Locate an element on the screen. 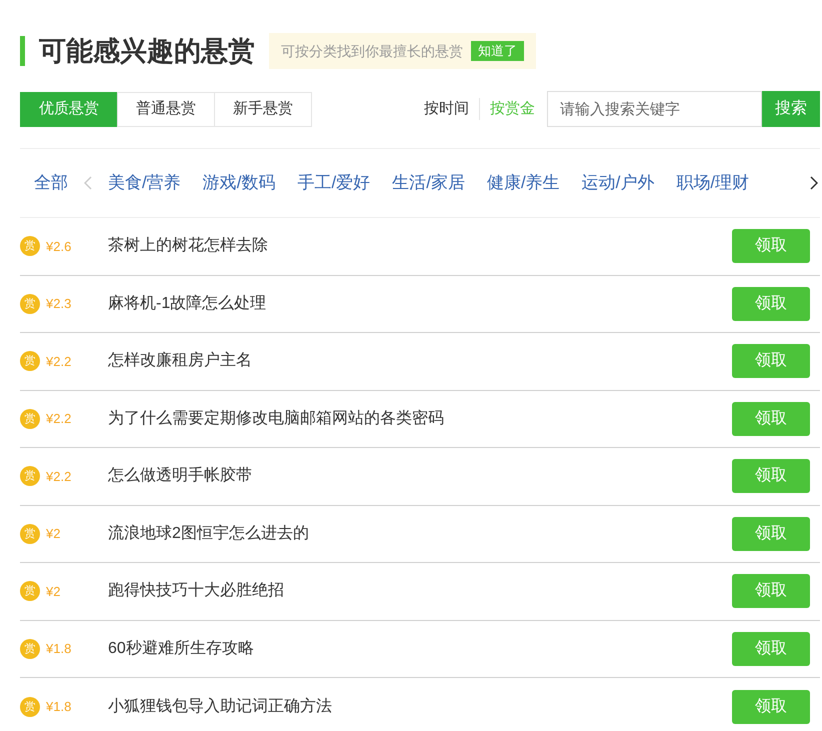 This screenshot has height=731, width=822. category-link: 全部 is located at coordinates (51, 183).